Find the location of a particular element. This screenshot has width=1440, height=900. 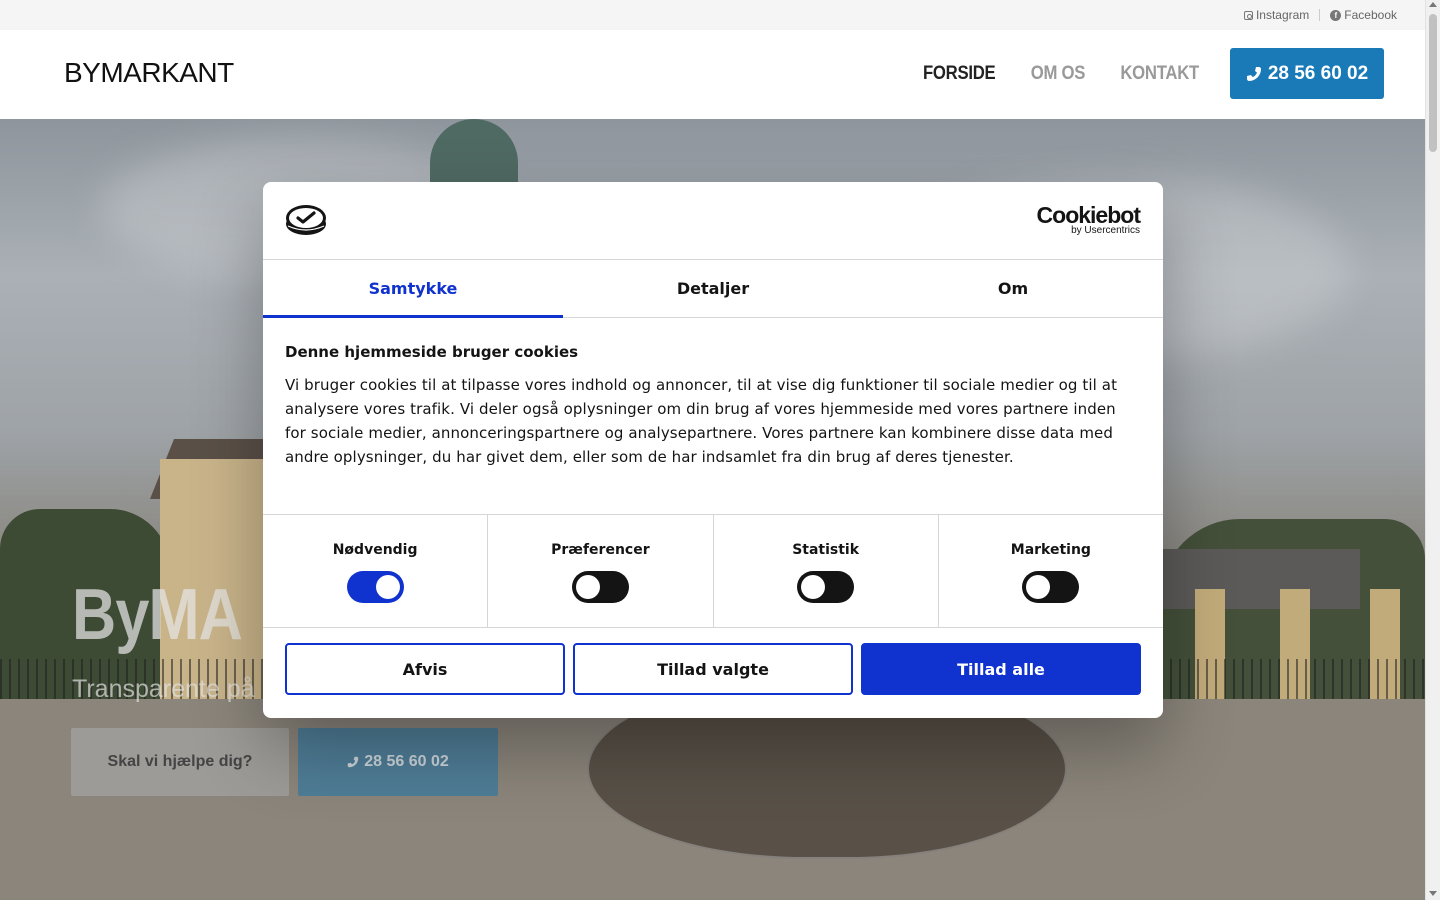

scroll-up-arrow-icon is located at coordinates (1433, 4).